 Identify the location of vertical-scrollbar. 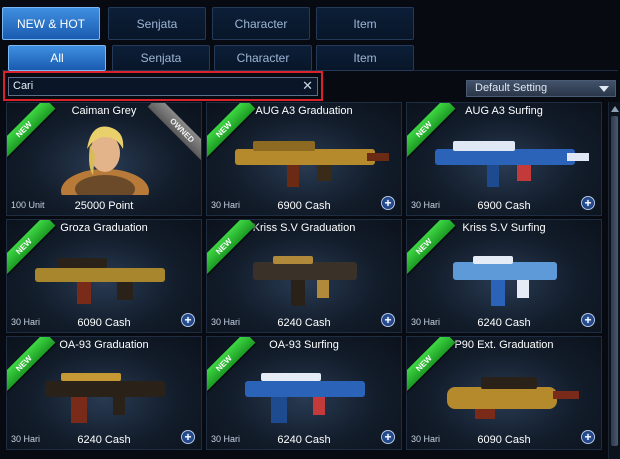
(614, 280).